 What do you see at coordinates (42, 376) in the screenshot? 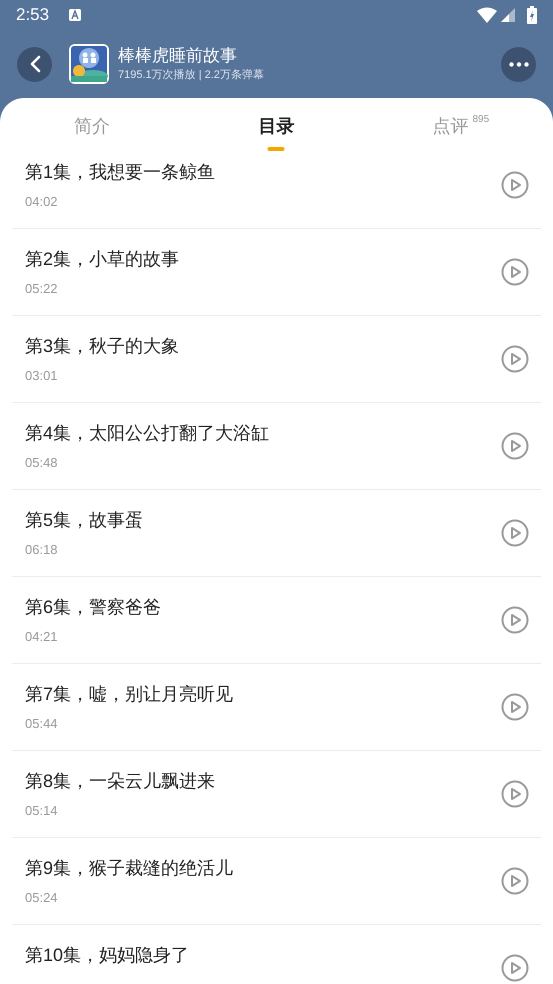
I see `episode-duration: 03:01` at bounding box center [42, 376].